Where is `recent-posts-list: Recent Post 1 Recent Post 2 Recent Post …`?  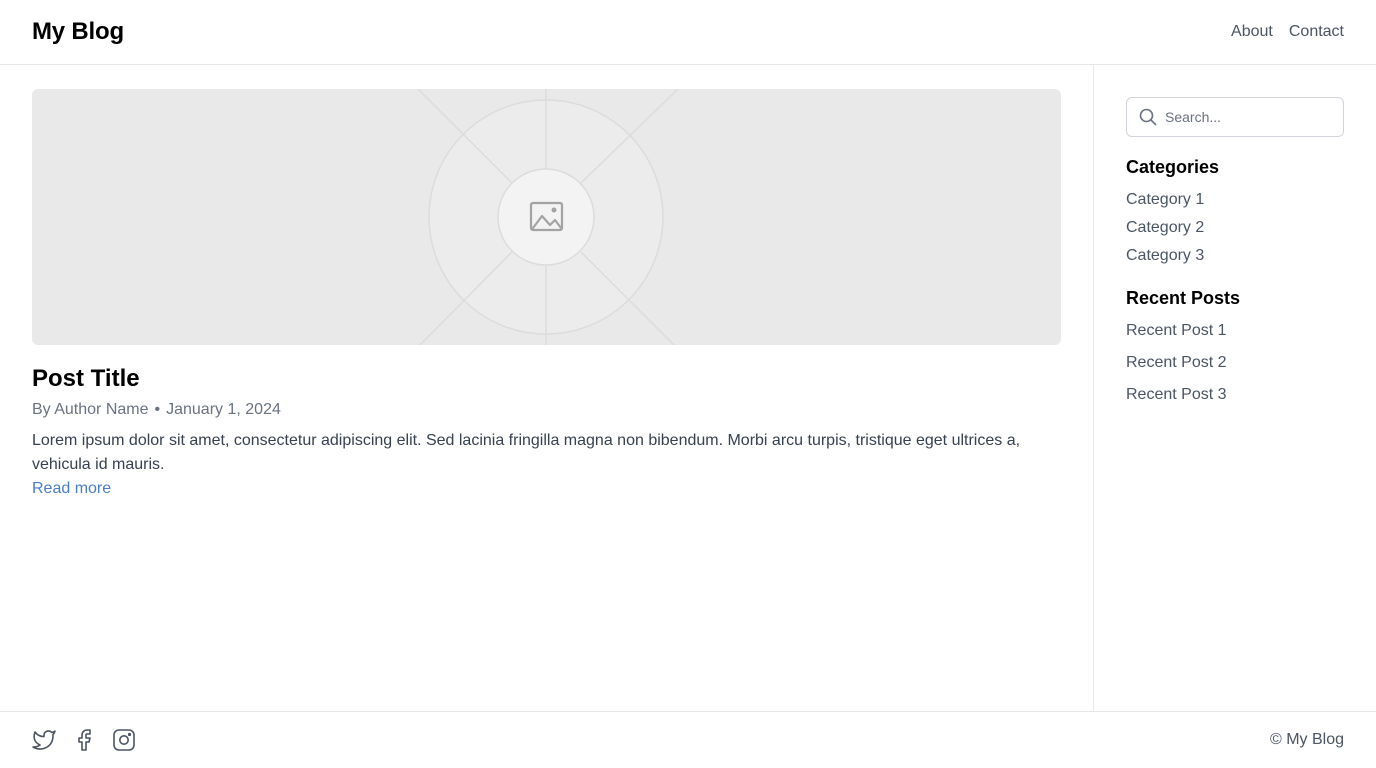 recent-posts-list: Recent Post 1 Recent Post 2 Recent Post … is located at coordinates (1235, 363).